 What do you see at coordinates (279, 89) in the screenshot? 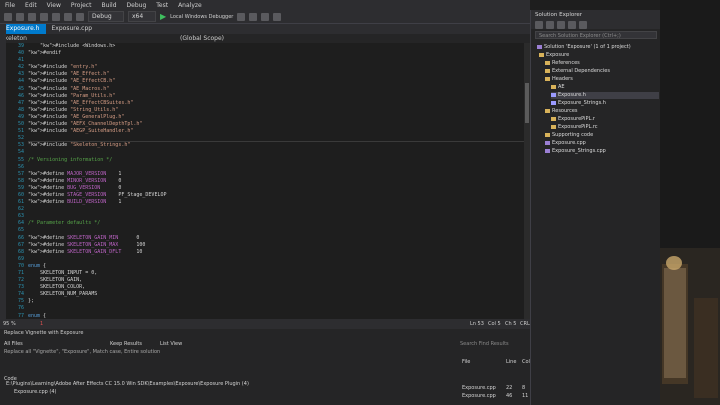
I see `code-line: "kw">#include "AE_Macros.h"` at bounding box center [279, 89].